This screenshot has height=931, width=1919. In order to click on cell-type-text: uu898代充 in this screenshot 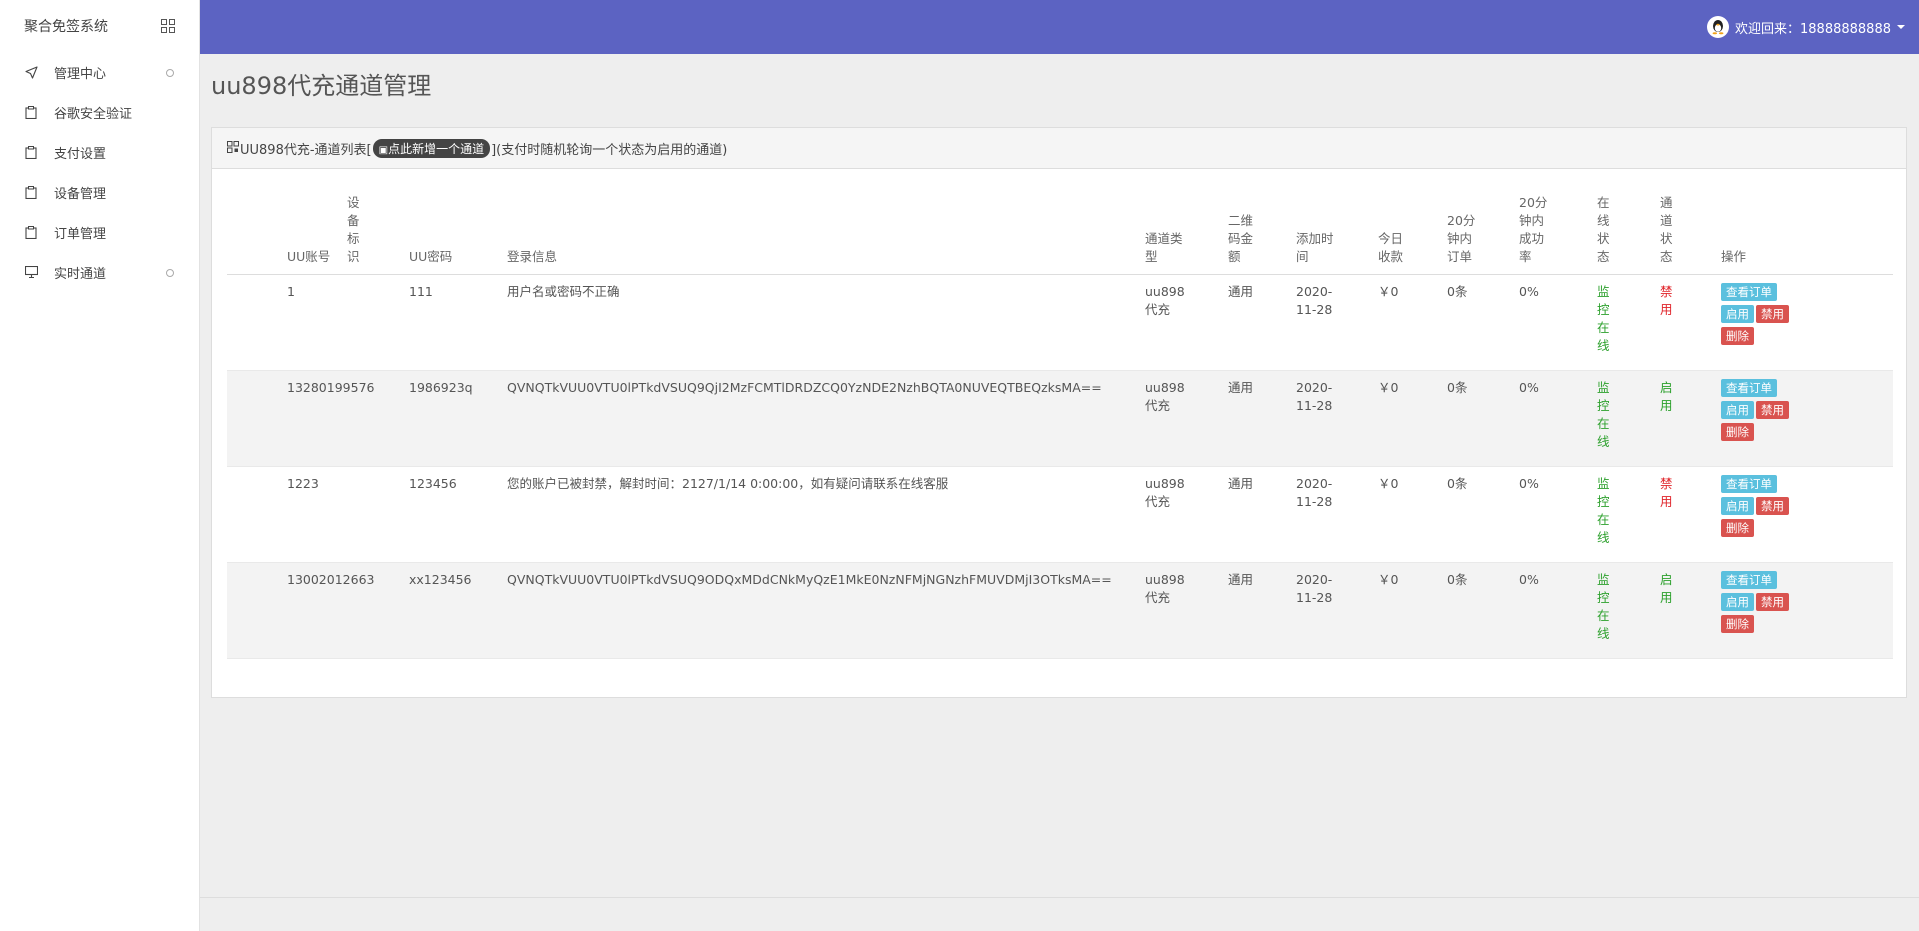, I will do `click(1165, 588)`.